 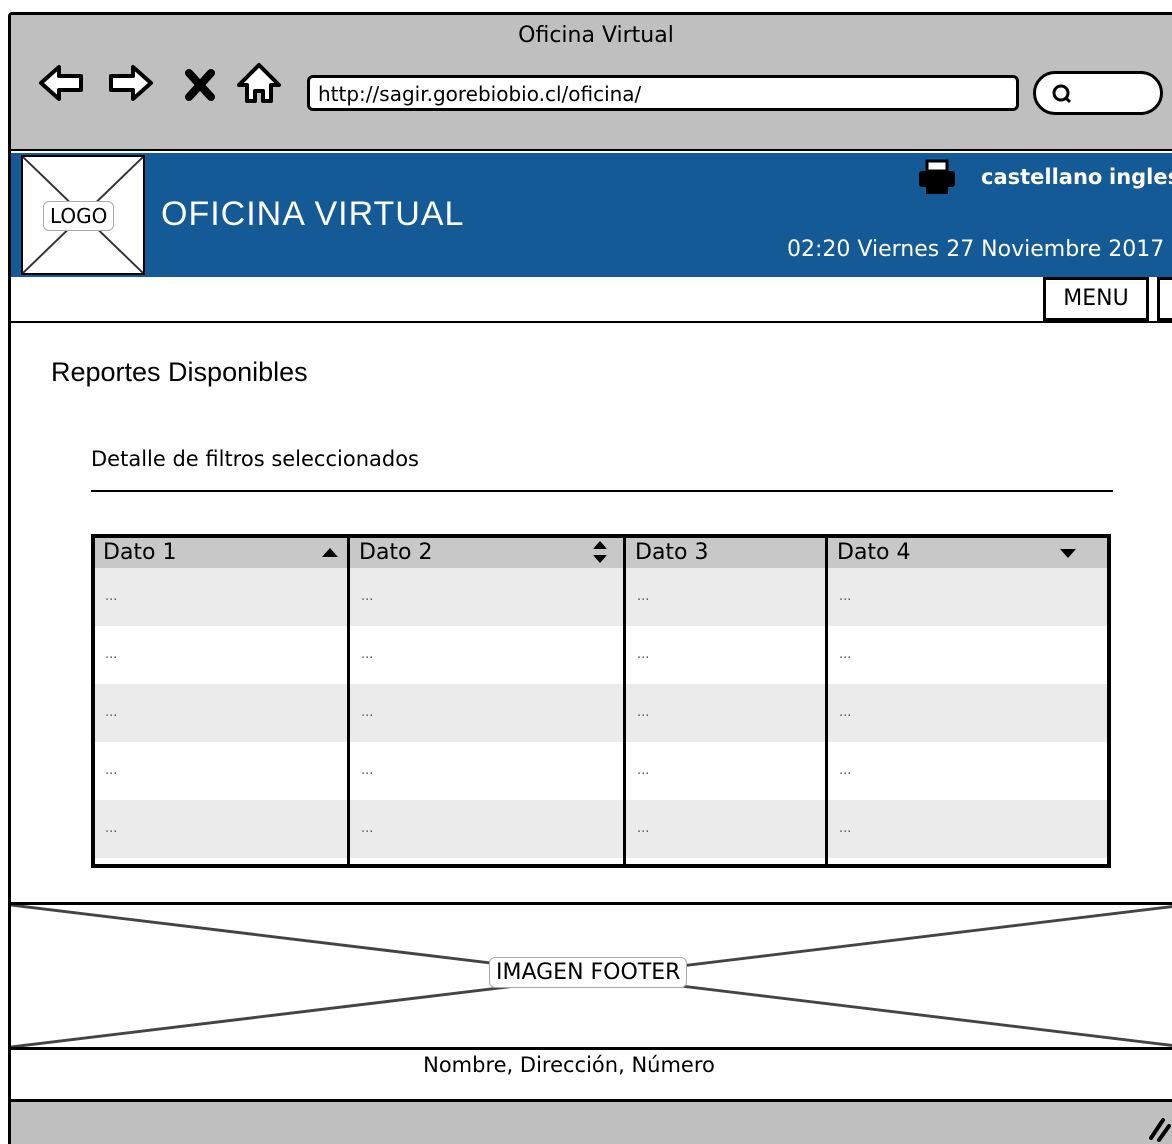 I want to click on column-header-dato-4: Dato 4, so click(x=970, y=553).